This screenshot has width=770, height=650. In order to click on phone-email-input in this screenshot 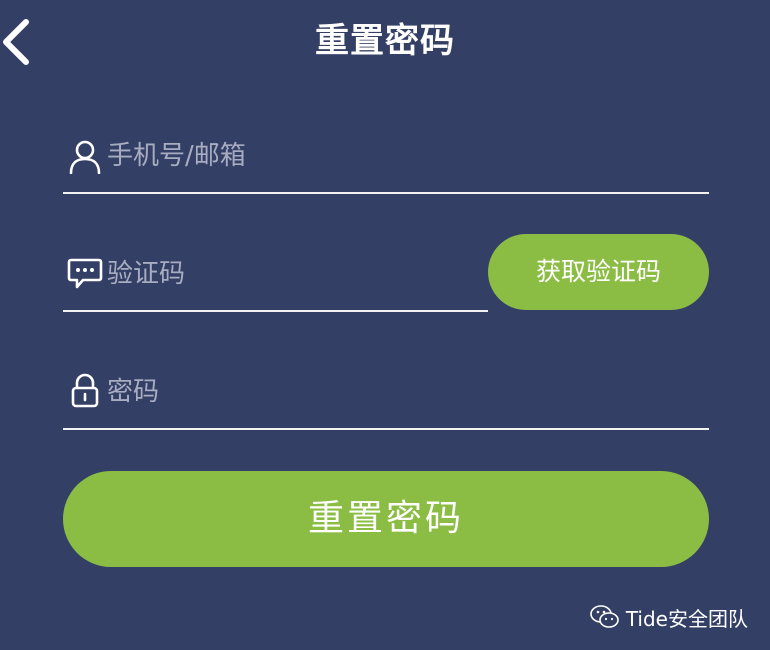, I will do `click(307, 156)`.